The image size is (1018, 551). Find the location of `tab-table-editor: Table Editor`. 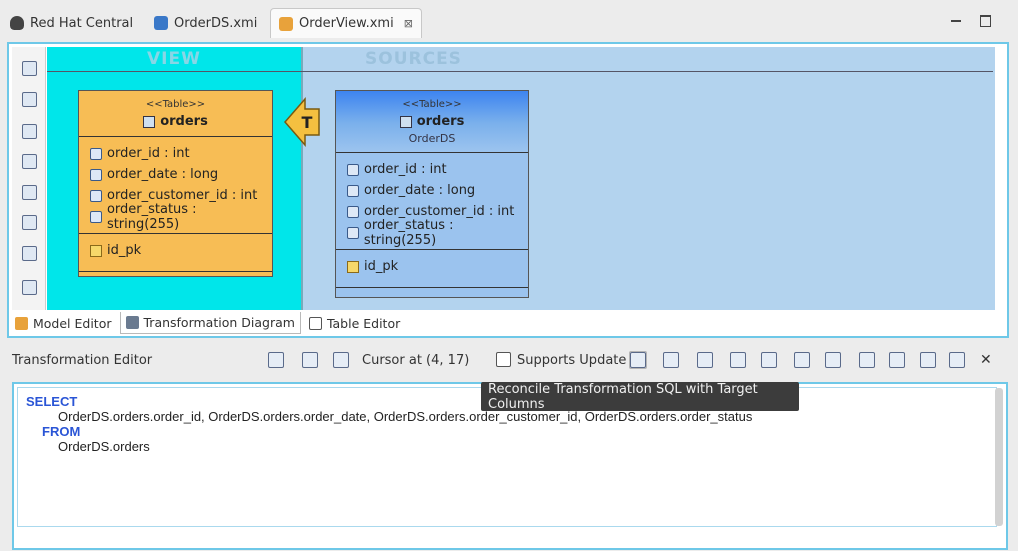

tab-table-editor: Table Editor is located at coordinates (354, 323).